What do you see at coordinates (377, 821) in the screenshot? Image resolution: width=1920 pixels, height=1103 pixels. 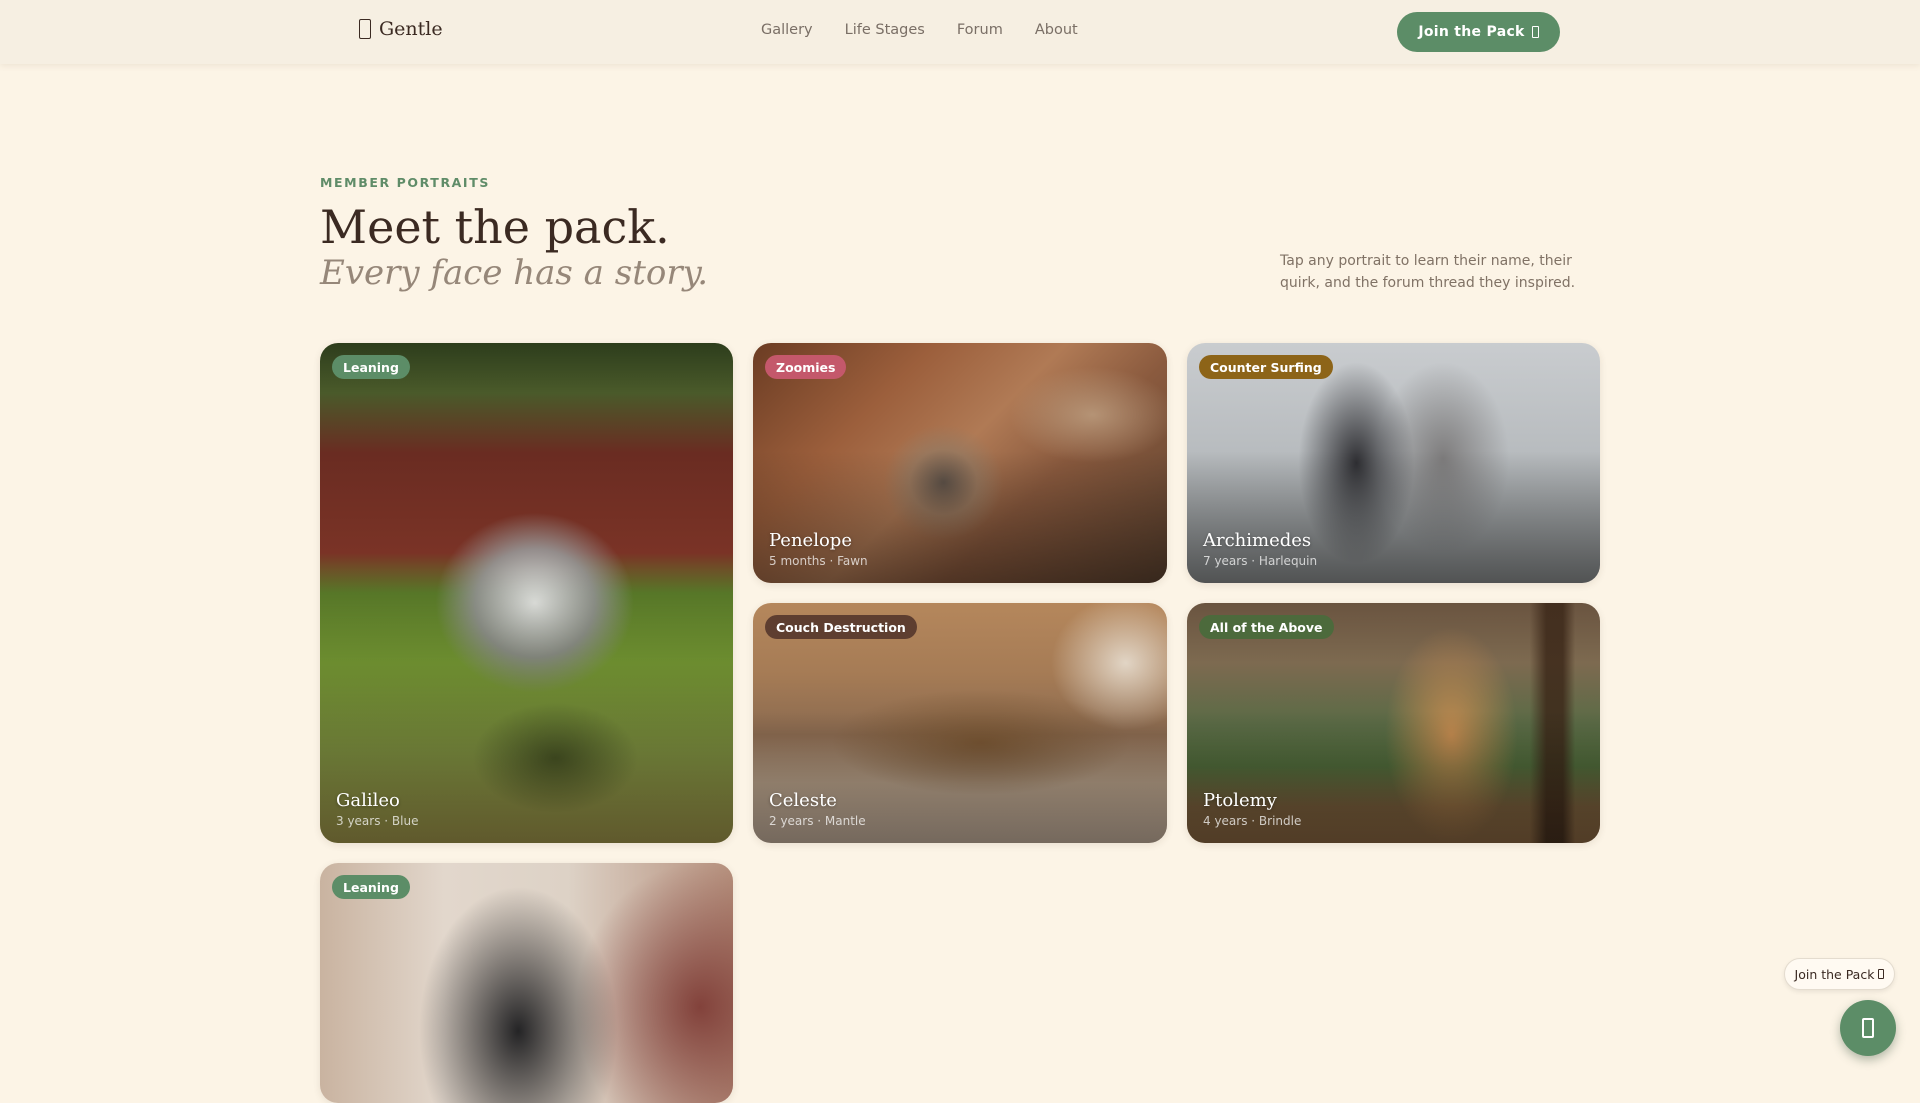 I see `dog-meta: 3 years · Blue` at bounding box center [377, 821].